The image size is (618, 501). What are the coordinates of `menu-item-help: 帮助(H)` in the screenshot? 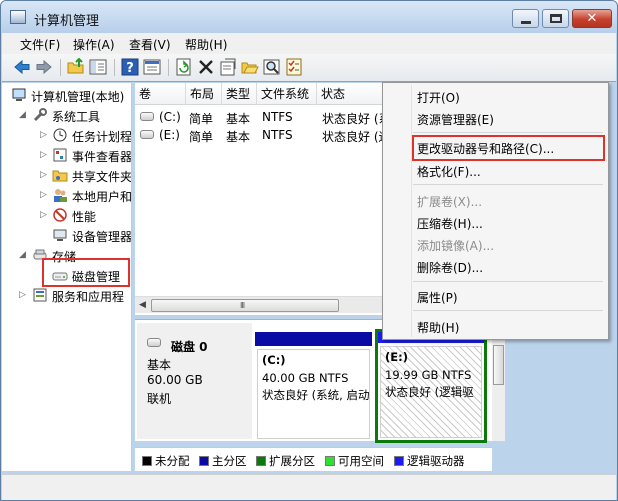 It's located at (438, 327).